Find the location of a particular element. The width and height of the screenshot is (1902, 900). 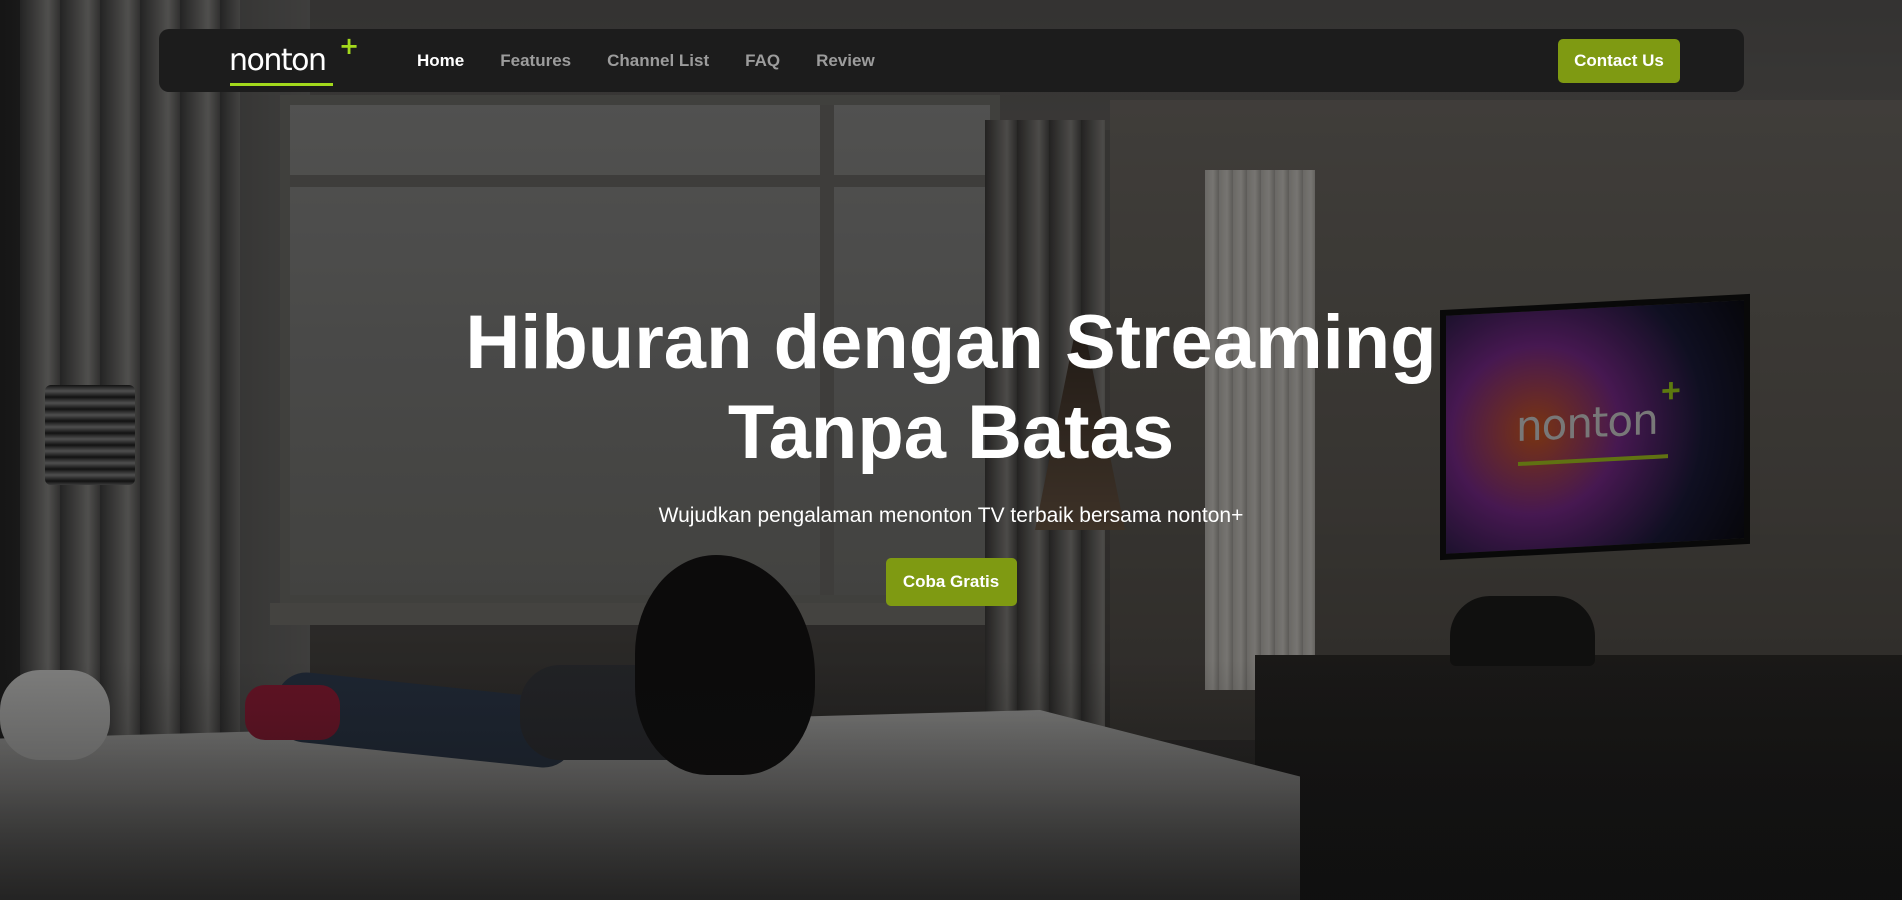

nav-links: Home Features Channel List FAQ Review is located at coordinates (646, 61).